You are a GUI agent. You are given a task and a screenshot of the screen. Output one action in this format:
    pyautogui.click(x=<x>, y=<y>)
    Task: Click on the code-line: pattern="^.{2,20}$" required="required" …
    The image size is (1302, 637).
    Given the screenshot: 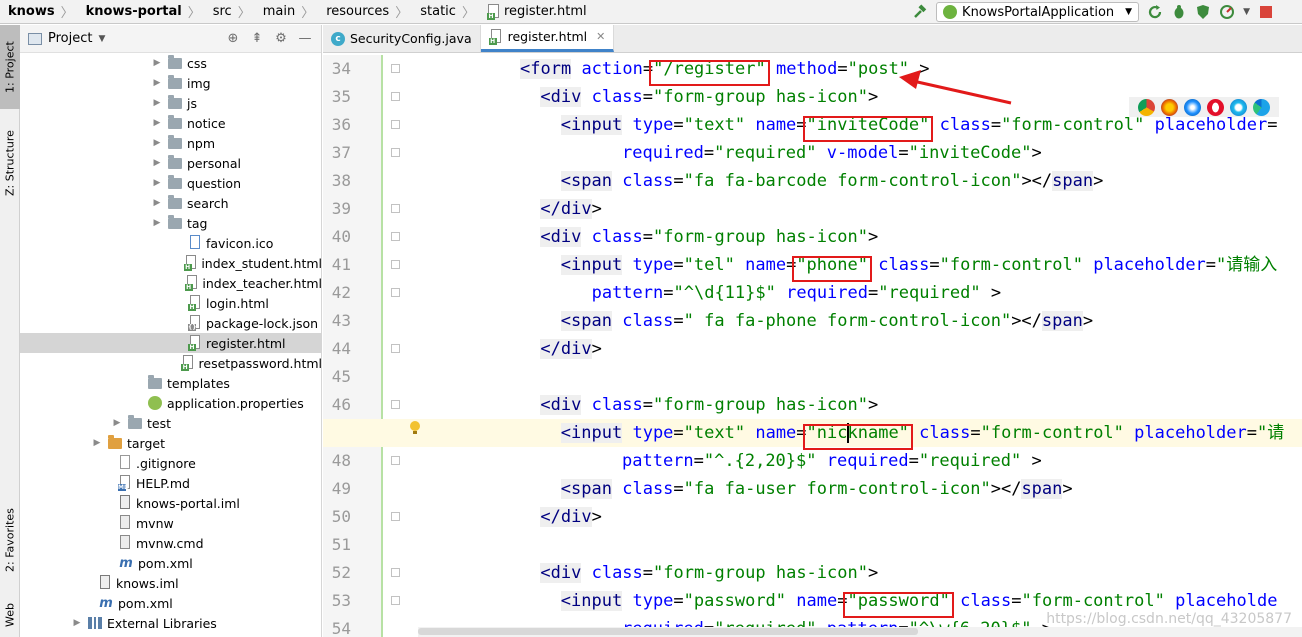 What is the action you would take?
    pyautogui.click(x=832, y=461)
    